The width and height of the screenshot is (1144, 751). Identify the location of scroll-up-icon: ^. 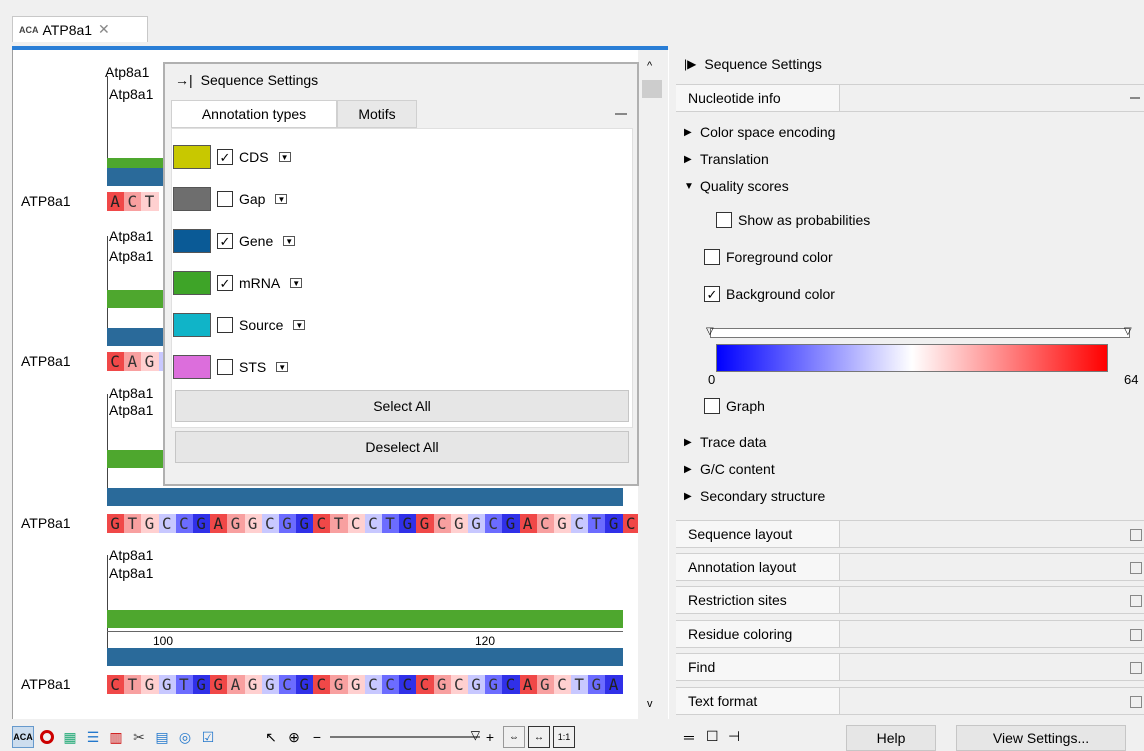
(649, 66).